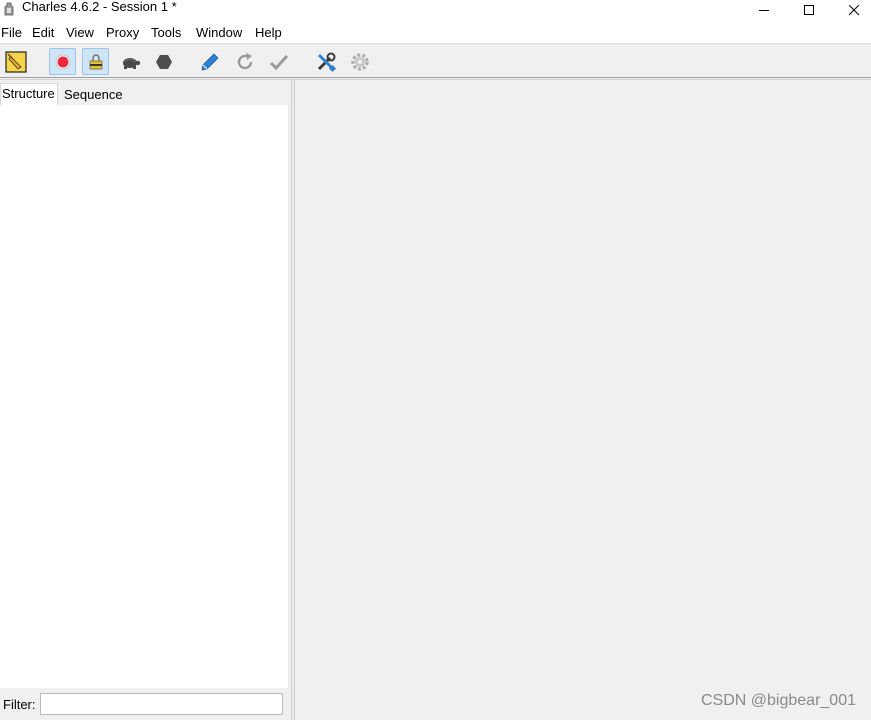  I want to click on view-tabs: Structure Sequence, so click(145, 94).